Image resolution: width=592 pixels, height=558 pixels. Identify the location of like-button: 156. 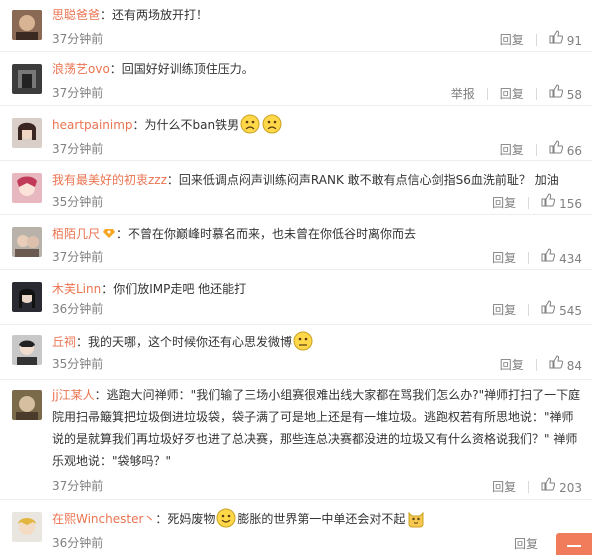
(561, 203).